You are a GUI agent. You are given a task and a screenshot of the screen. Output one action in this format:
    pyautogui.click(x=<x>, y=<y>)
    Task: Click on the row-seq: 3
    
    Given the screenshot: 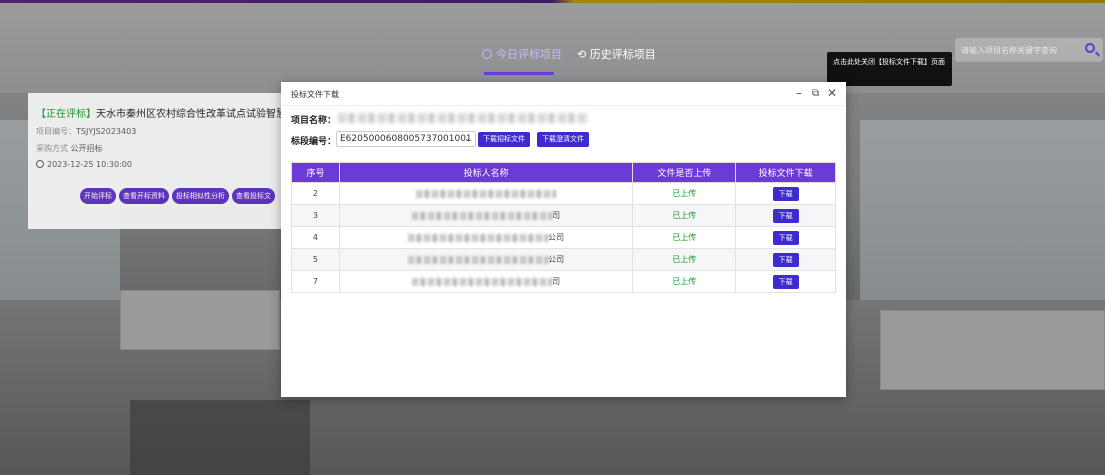 What is the action you would take?
    pyautogui.click(x=315, y=215)
    